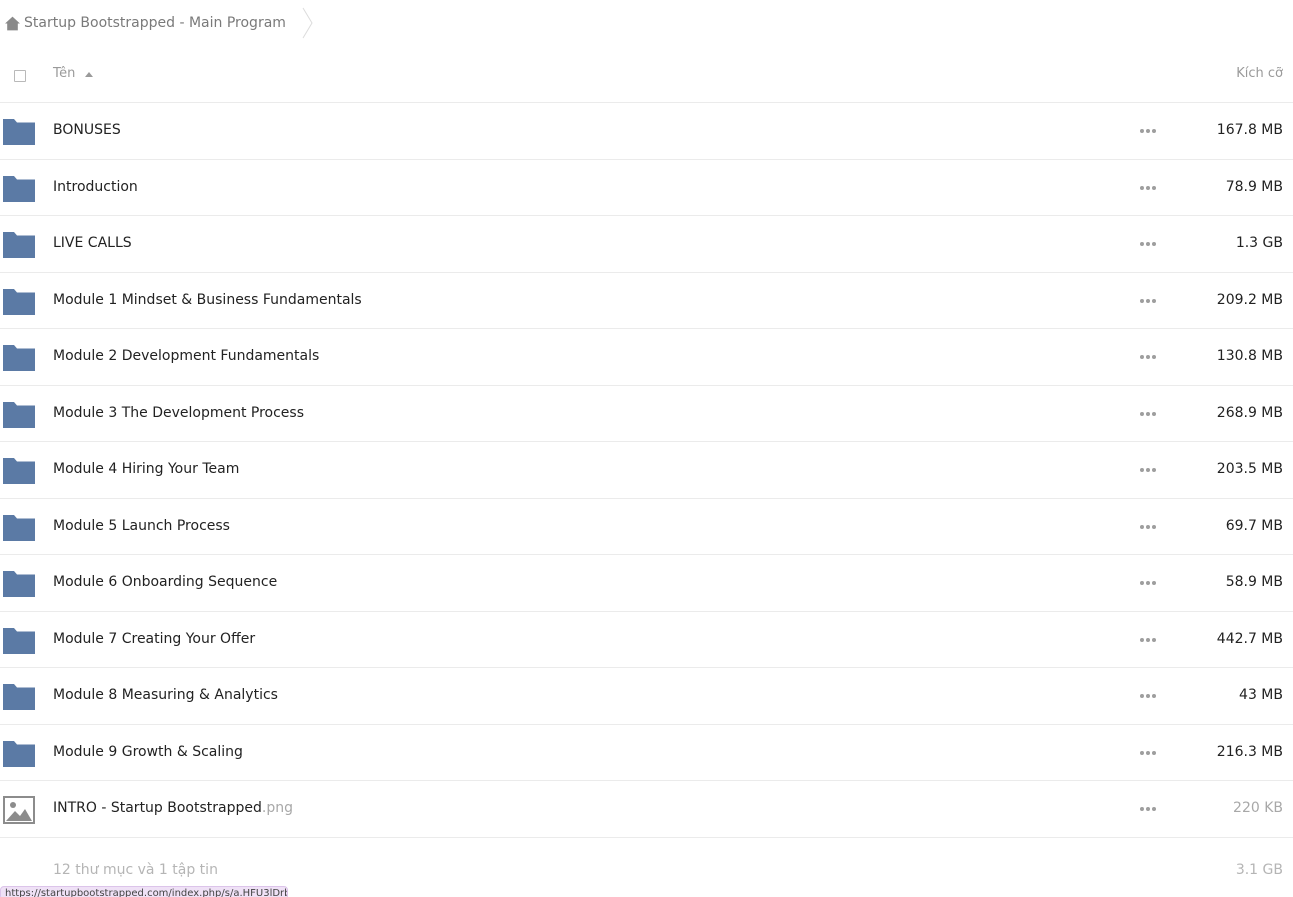 This screenshot has height=897, width=1293. I want to click on folder-row: BONUSES 167.8 MB, so click(646, 131).